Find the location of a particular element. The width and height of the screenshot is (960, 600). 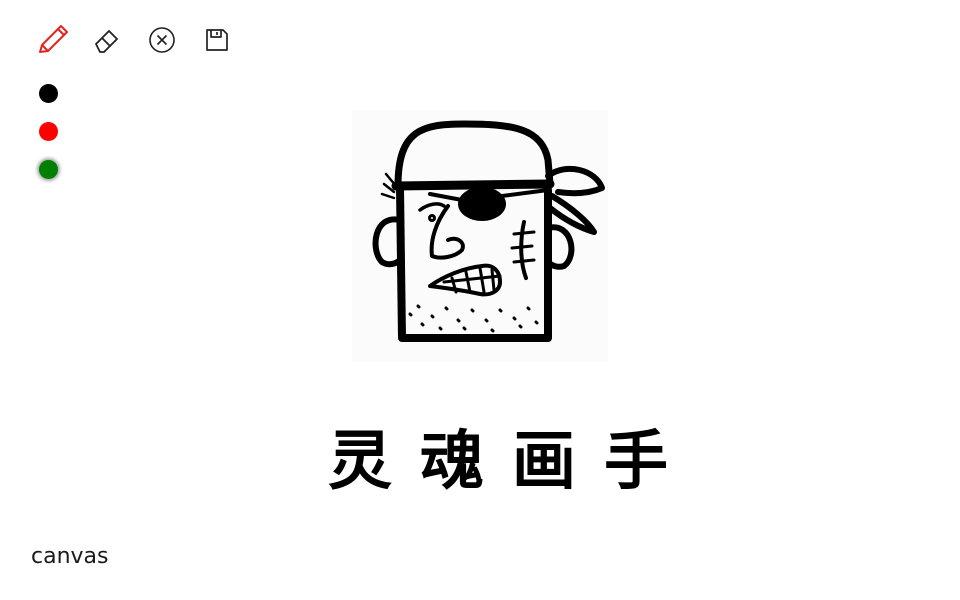

pencil-icon is located at coordinates (53, 39).